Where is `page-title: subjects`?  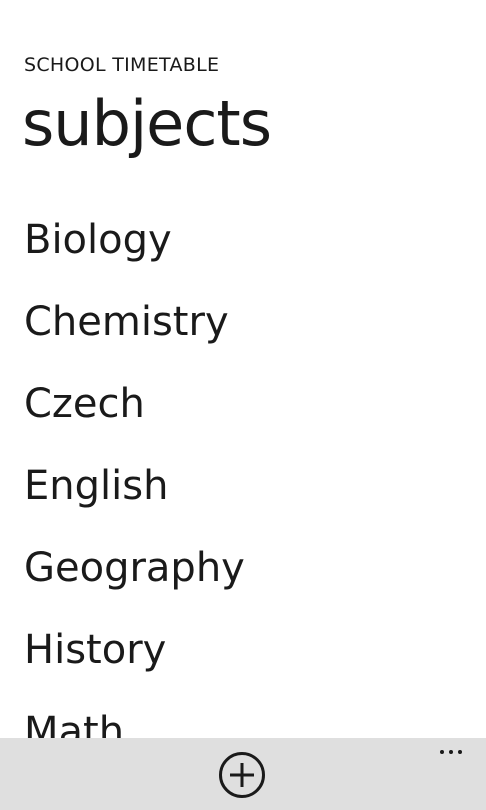 page-title: subjects is located at coordinates (147, 123).